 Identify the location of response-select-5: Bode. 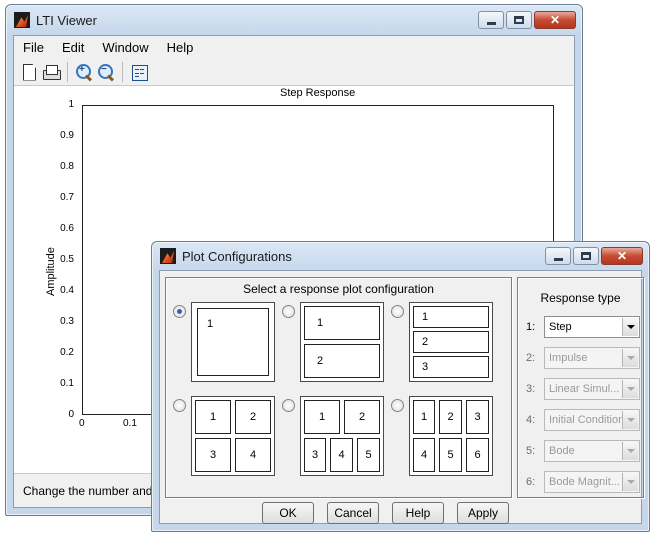
(592, 451).